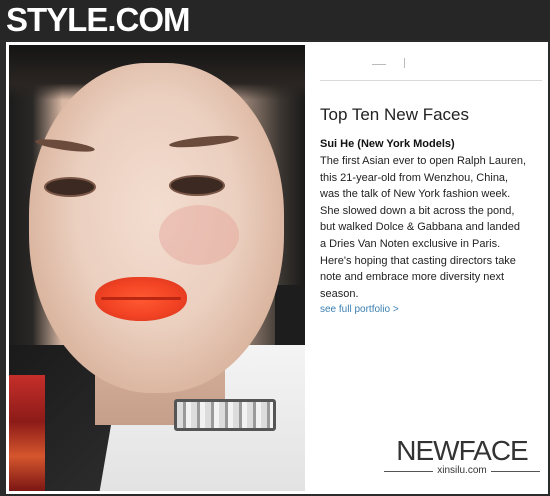 The image size is (550, 496). What do you see at coordinates (410, 243) in the screenshot?
I see `body-line: a Dries Van Noten exclusive in Paris.` at bounding box center [410, 243].